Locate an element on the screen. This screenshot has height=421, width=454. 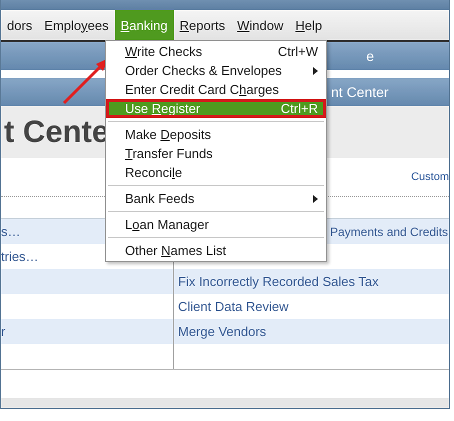
menu-item: Reconcile is located at coordinates (216, 172).